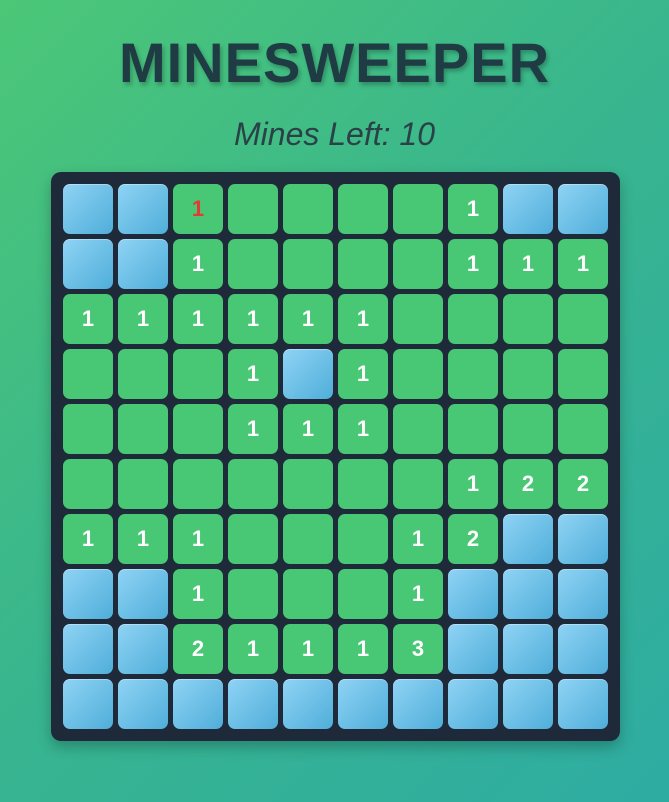  Describe the element at coordinates (418, 209) in the screenshot. I see `empty-cell-r0-c6` at that location.